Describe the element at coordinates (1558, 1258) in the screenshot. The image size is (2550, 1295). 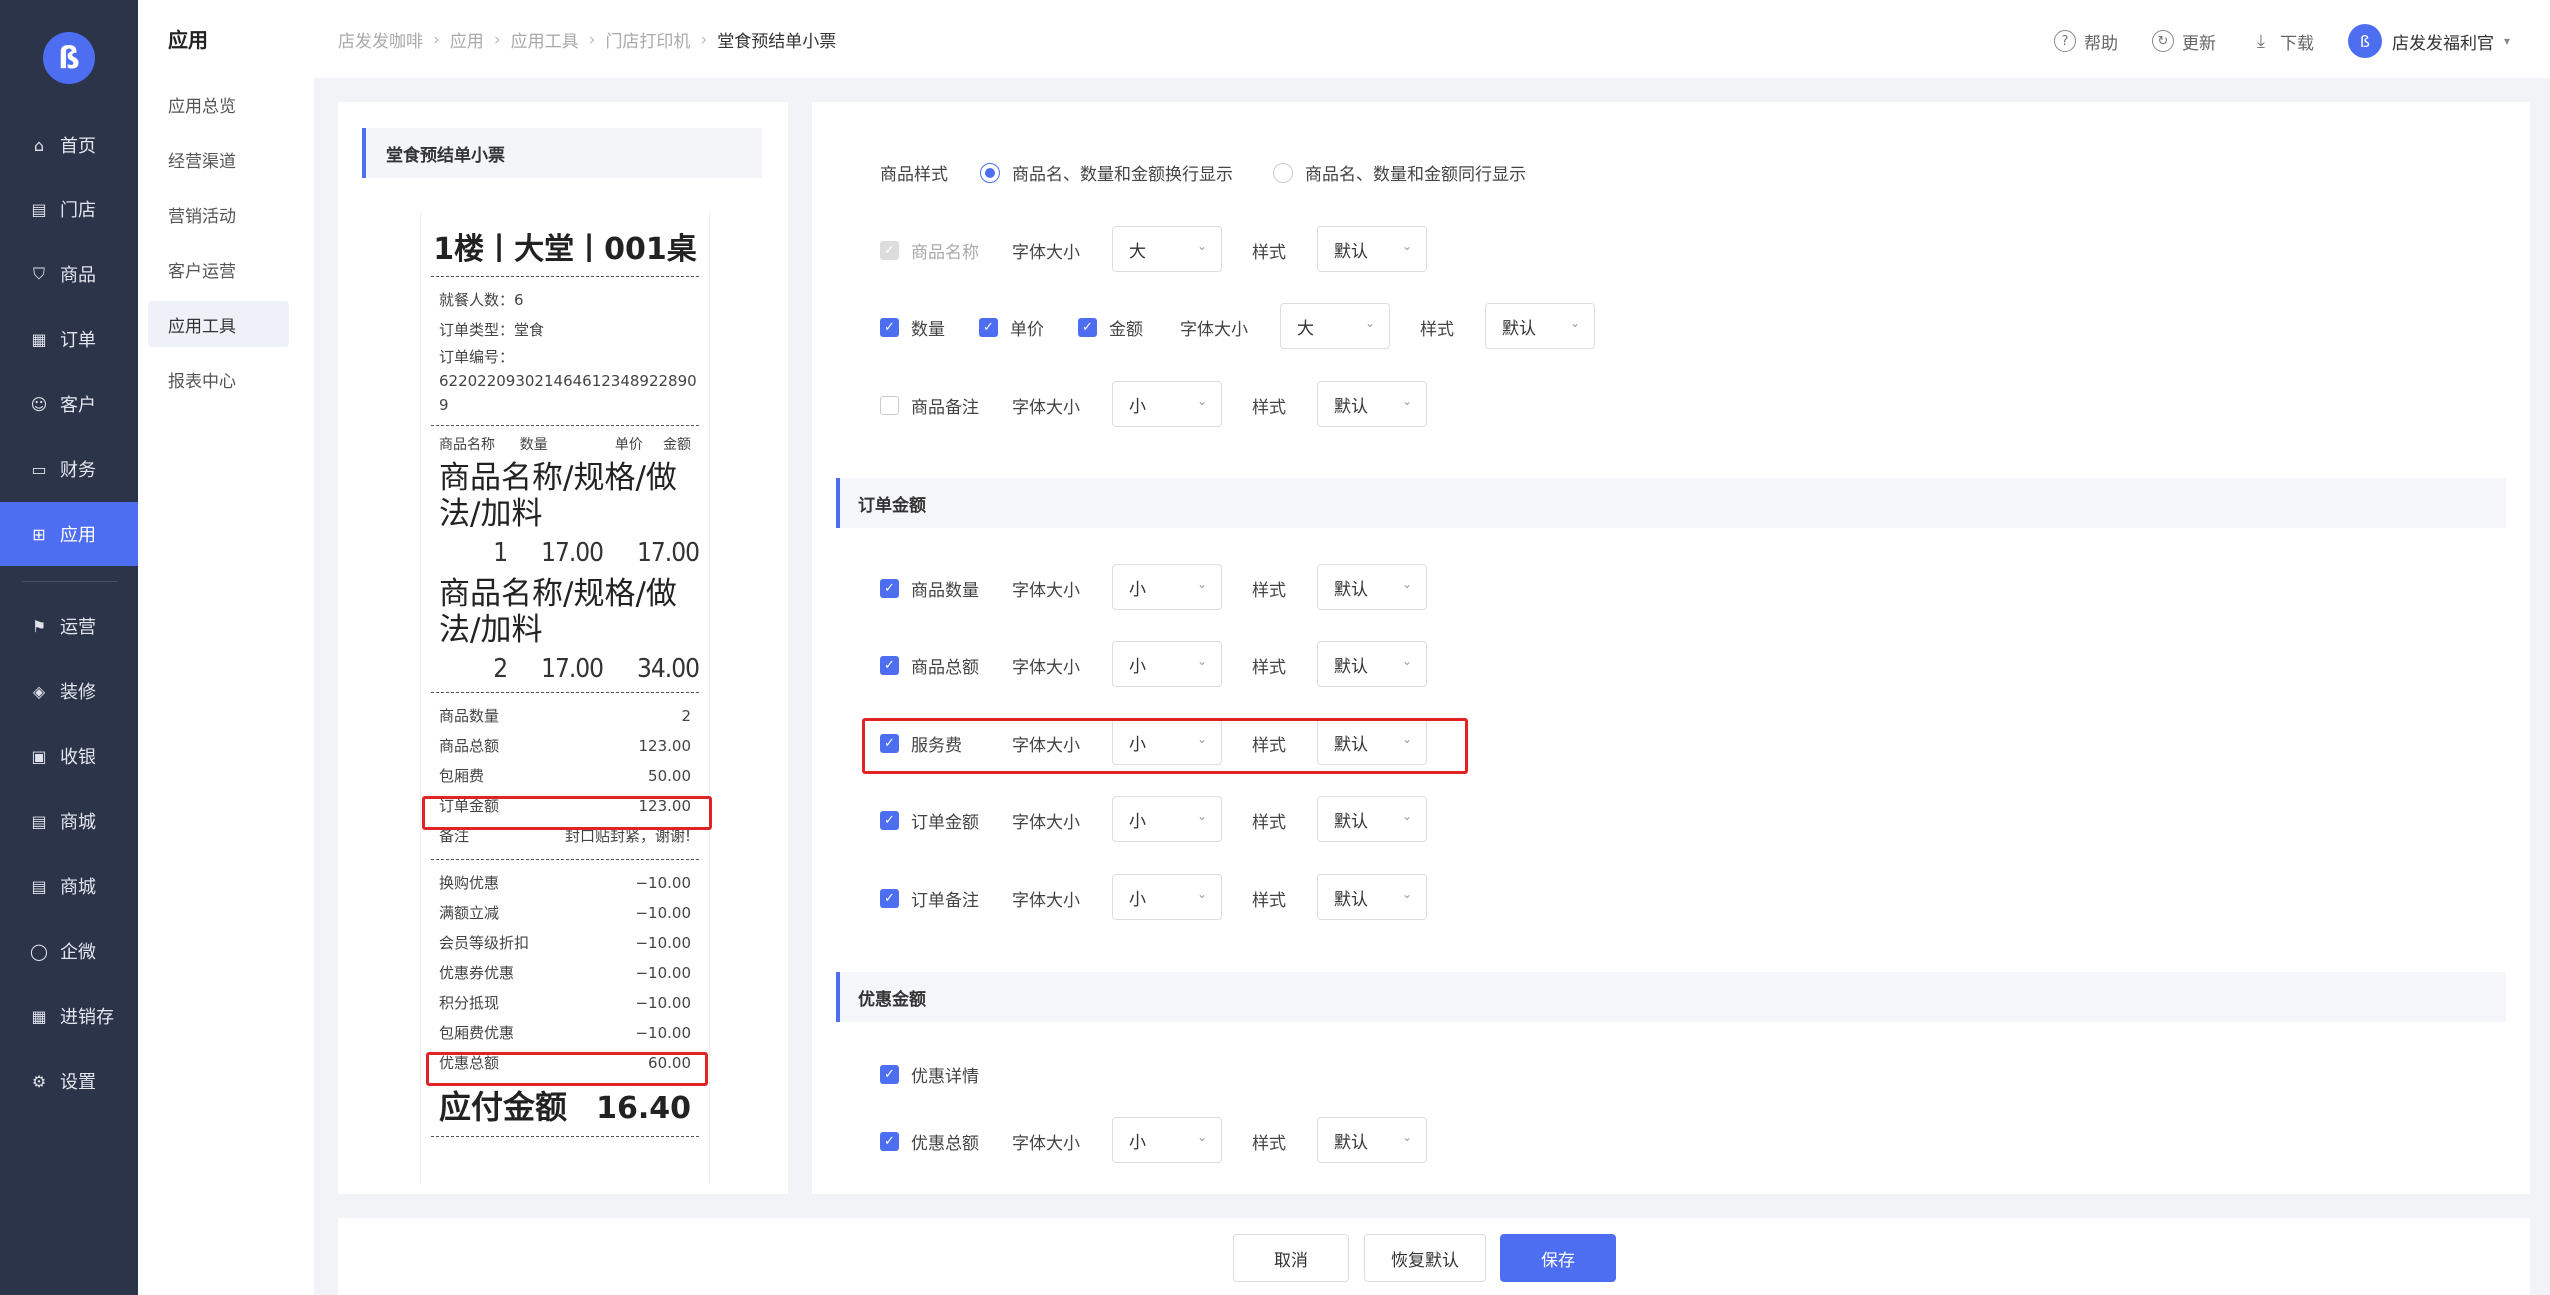
I see `save-button: 保存` at that location.